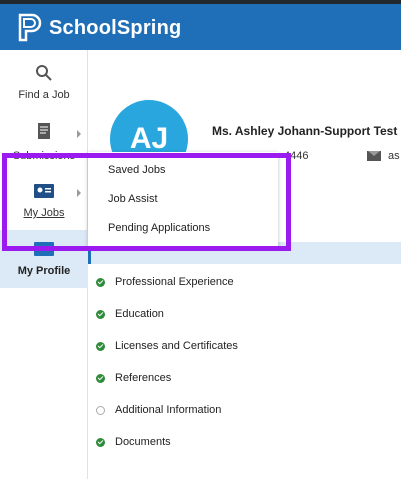 This screenshot has height=479, width=401. I want to click on section-licenses-and-certificates: Licenses and Certificates, so click(167, 346).